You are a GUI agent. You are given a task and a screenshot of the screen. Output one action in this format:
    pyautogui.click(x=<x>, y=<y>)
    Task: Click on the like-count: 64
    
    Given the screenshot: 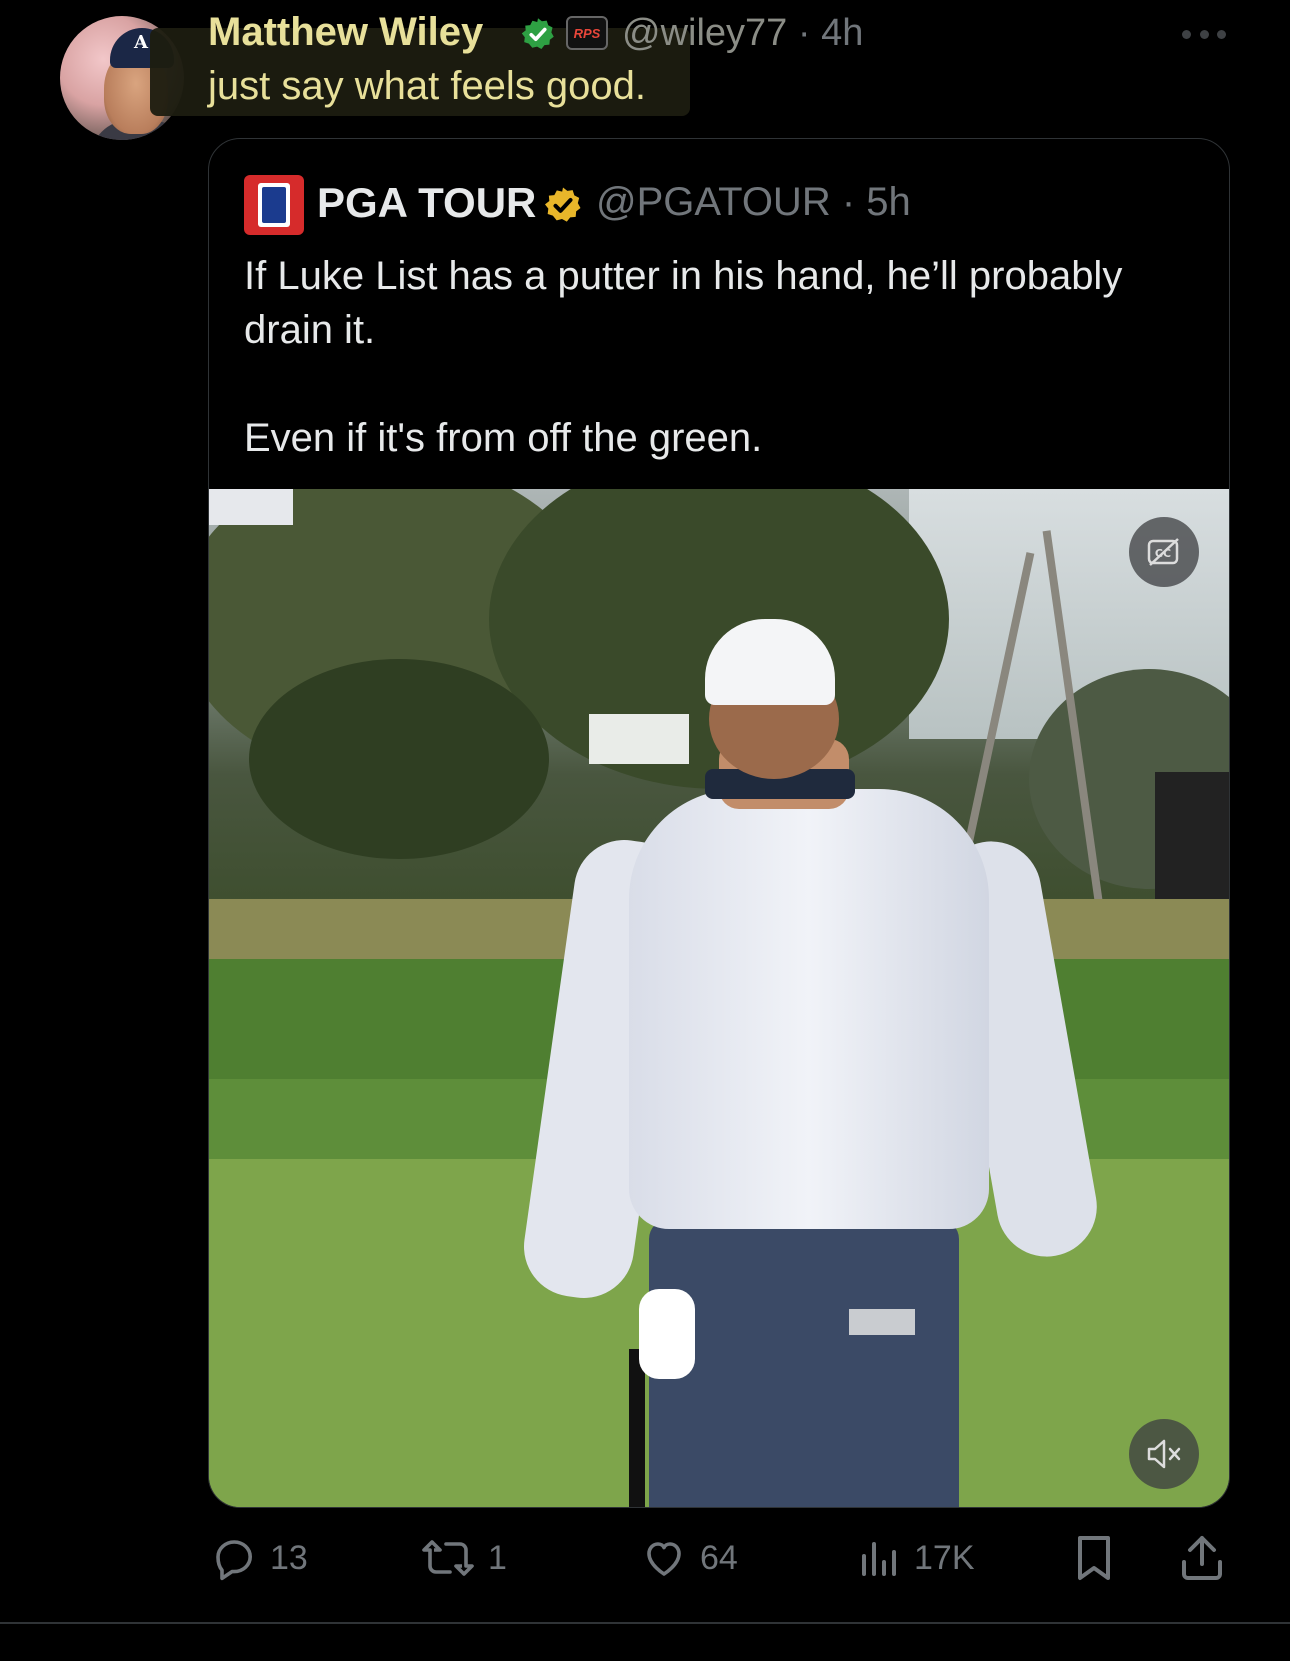 What is the action you would take?
    pyautogui.click(x=719, y=1557)
    